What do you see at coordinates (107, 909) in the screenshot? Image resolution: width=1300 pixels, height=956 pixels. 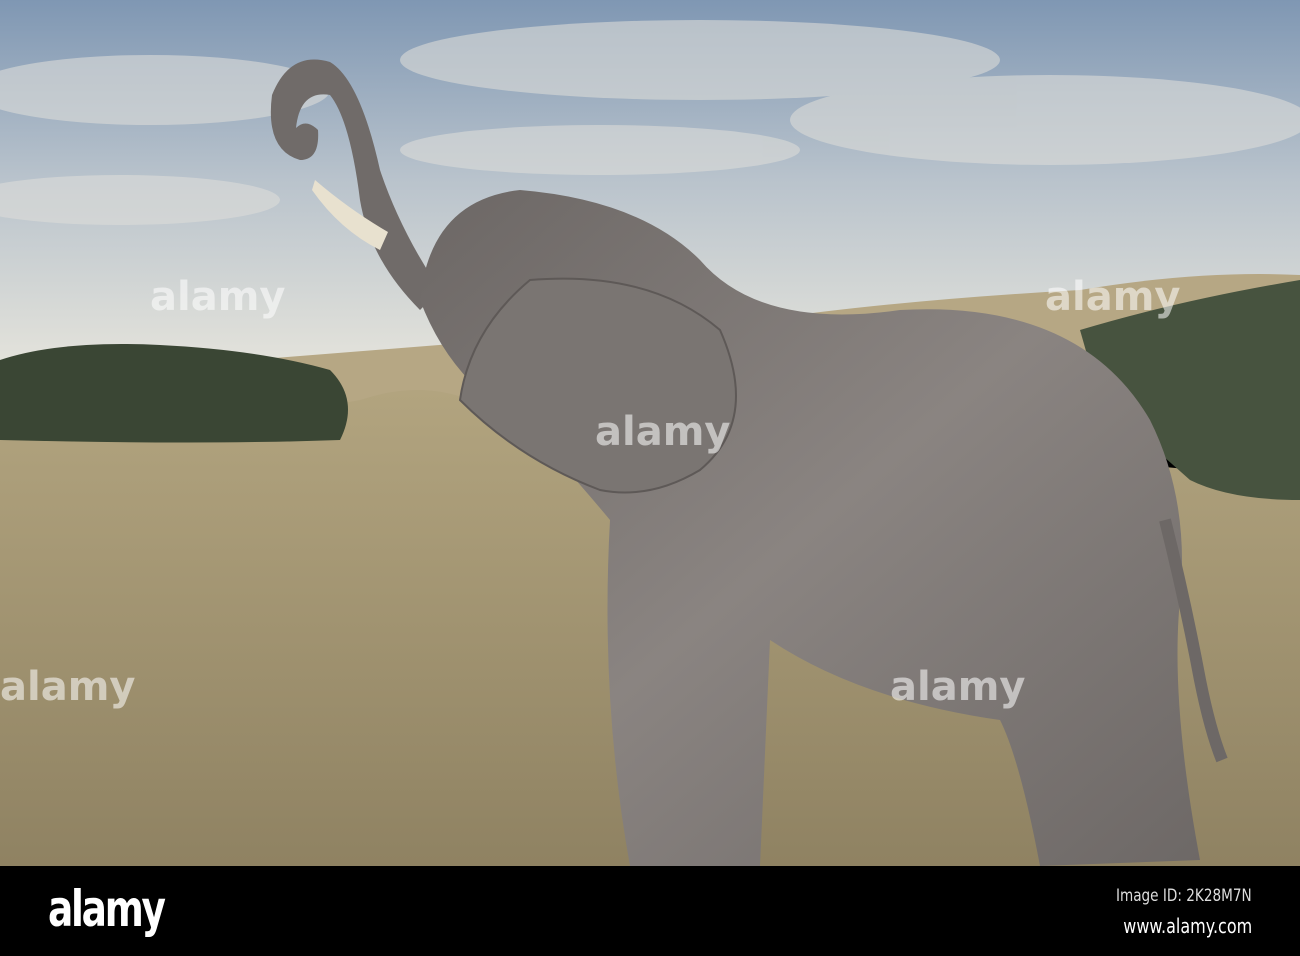 I see `alamy-logo: alamy` at bounding box center [107, 909].